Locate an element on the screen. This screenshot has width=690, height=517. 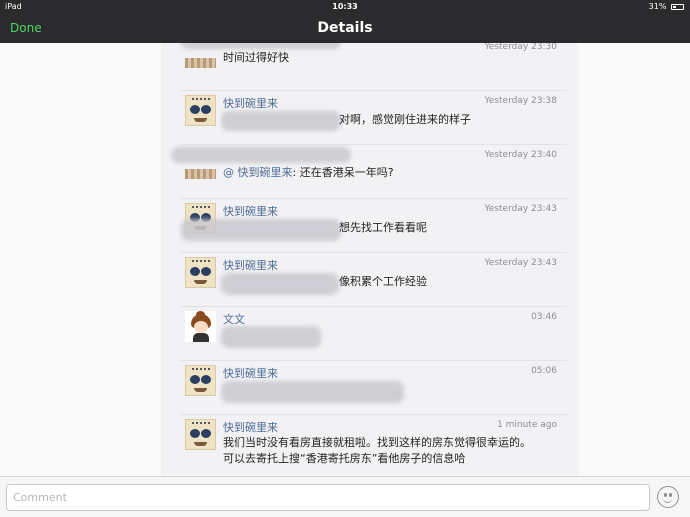
comment-input is located at coordinates (328, 497).